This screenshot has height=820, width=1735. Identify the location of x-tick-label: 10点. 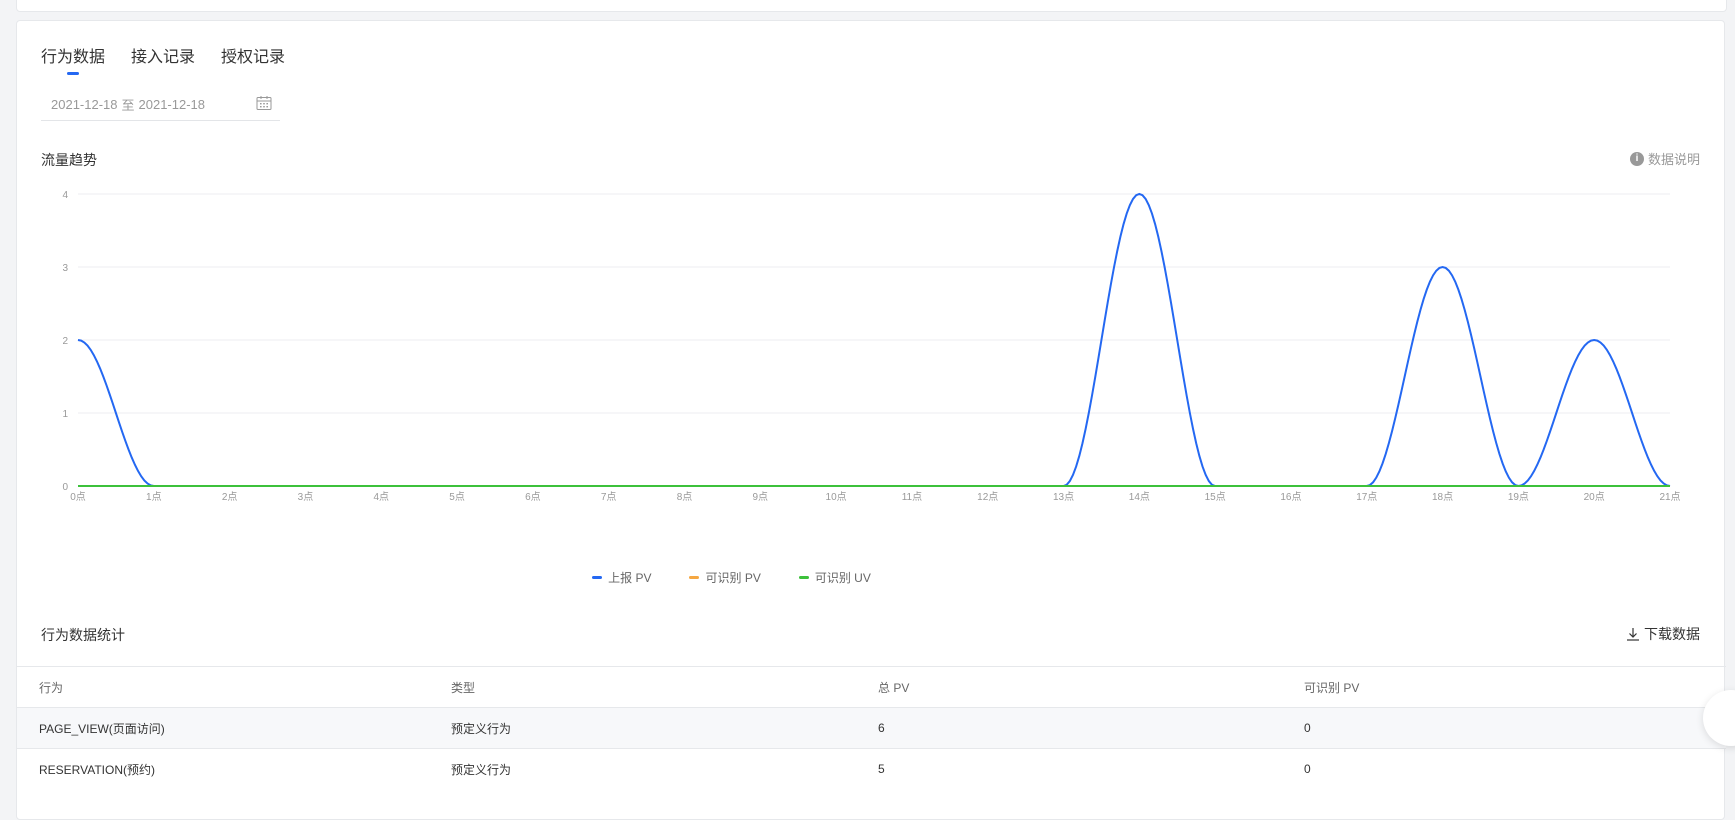
(836, 497).